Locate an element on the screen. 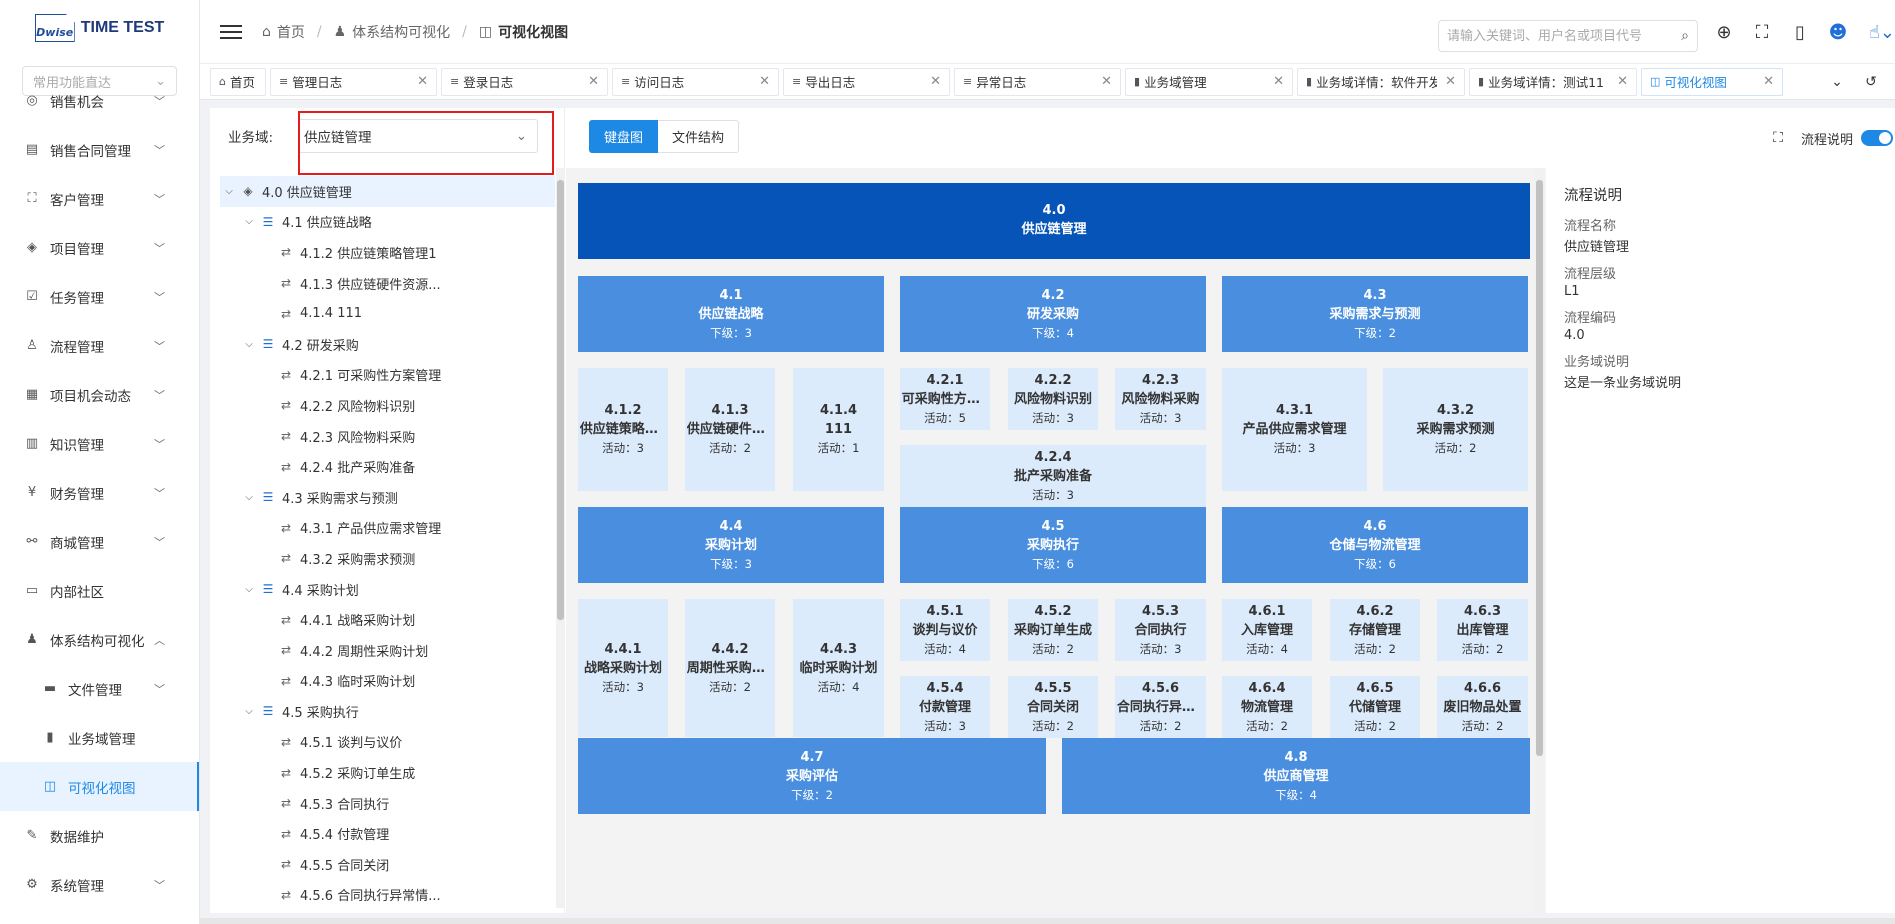 The image size is (1895, 924). breadcrumb-home: 首页 is located at coordinates (291, 32).